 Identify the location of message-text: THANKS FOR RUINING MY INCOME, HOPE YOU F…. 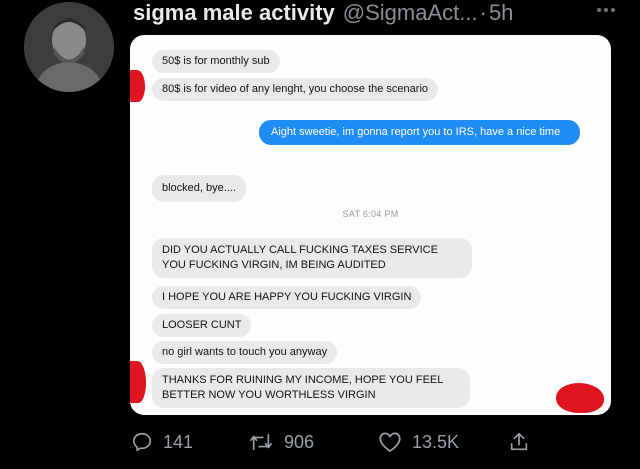
(302, 387).